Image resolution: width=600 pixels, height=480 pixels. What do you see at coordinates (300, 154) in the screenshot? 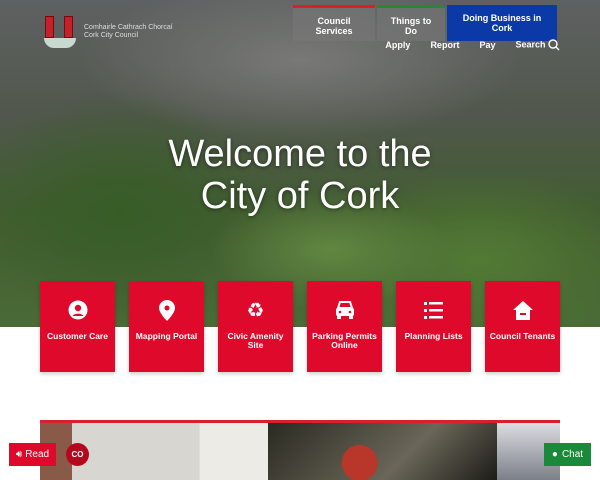
I see `title-line1: Welcome to the` at bounding box center [300, 154].